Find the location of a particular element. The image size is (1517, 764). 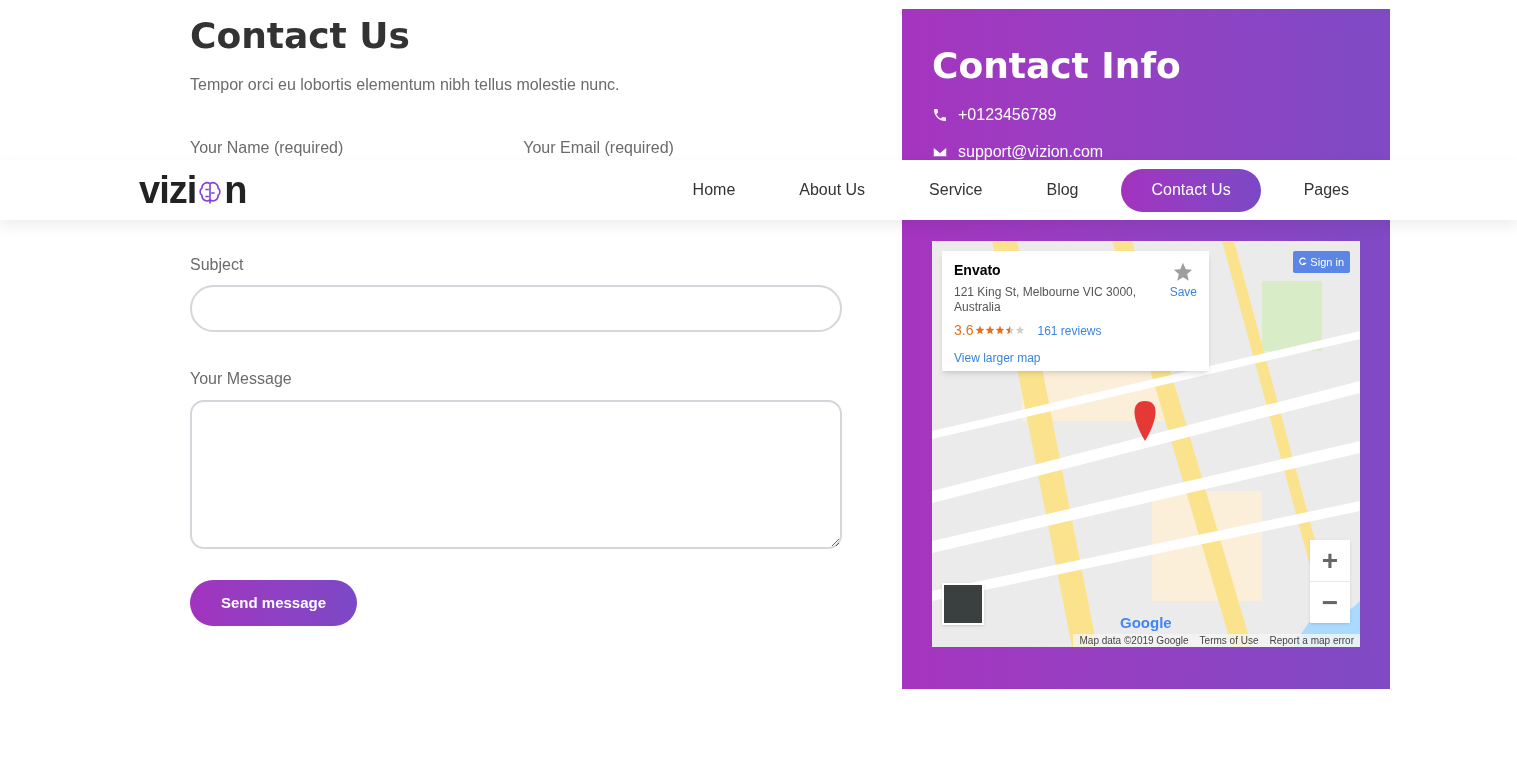

field-label: Your Email (required) is located at coordinates (598, 147).